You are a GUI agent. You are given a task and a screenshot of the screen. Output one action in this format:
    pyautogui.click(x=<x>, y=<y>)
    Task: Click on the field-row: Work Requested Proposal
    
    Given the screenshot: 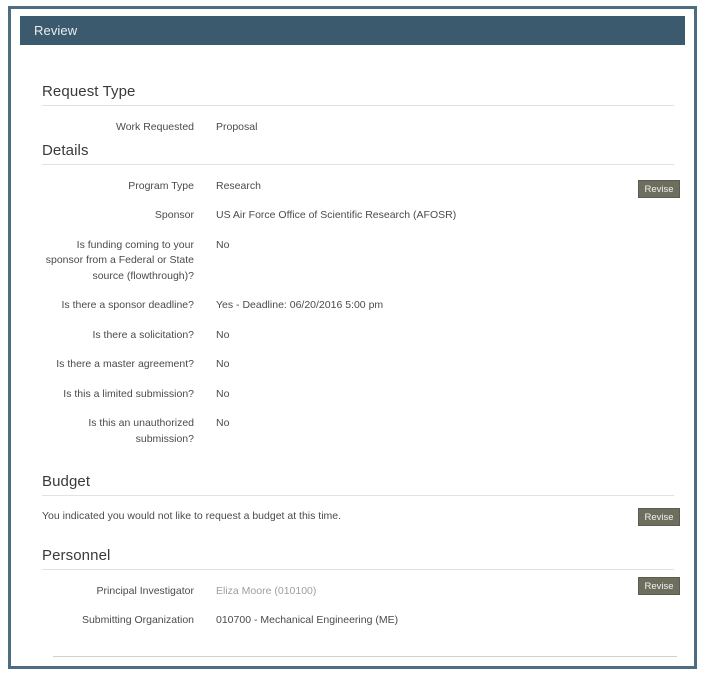 What is the action you would take?
    pyautogui.click(x=362, y=128)
    